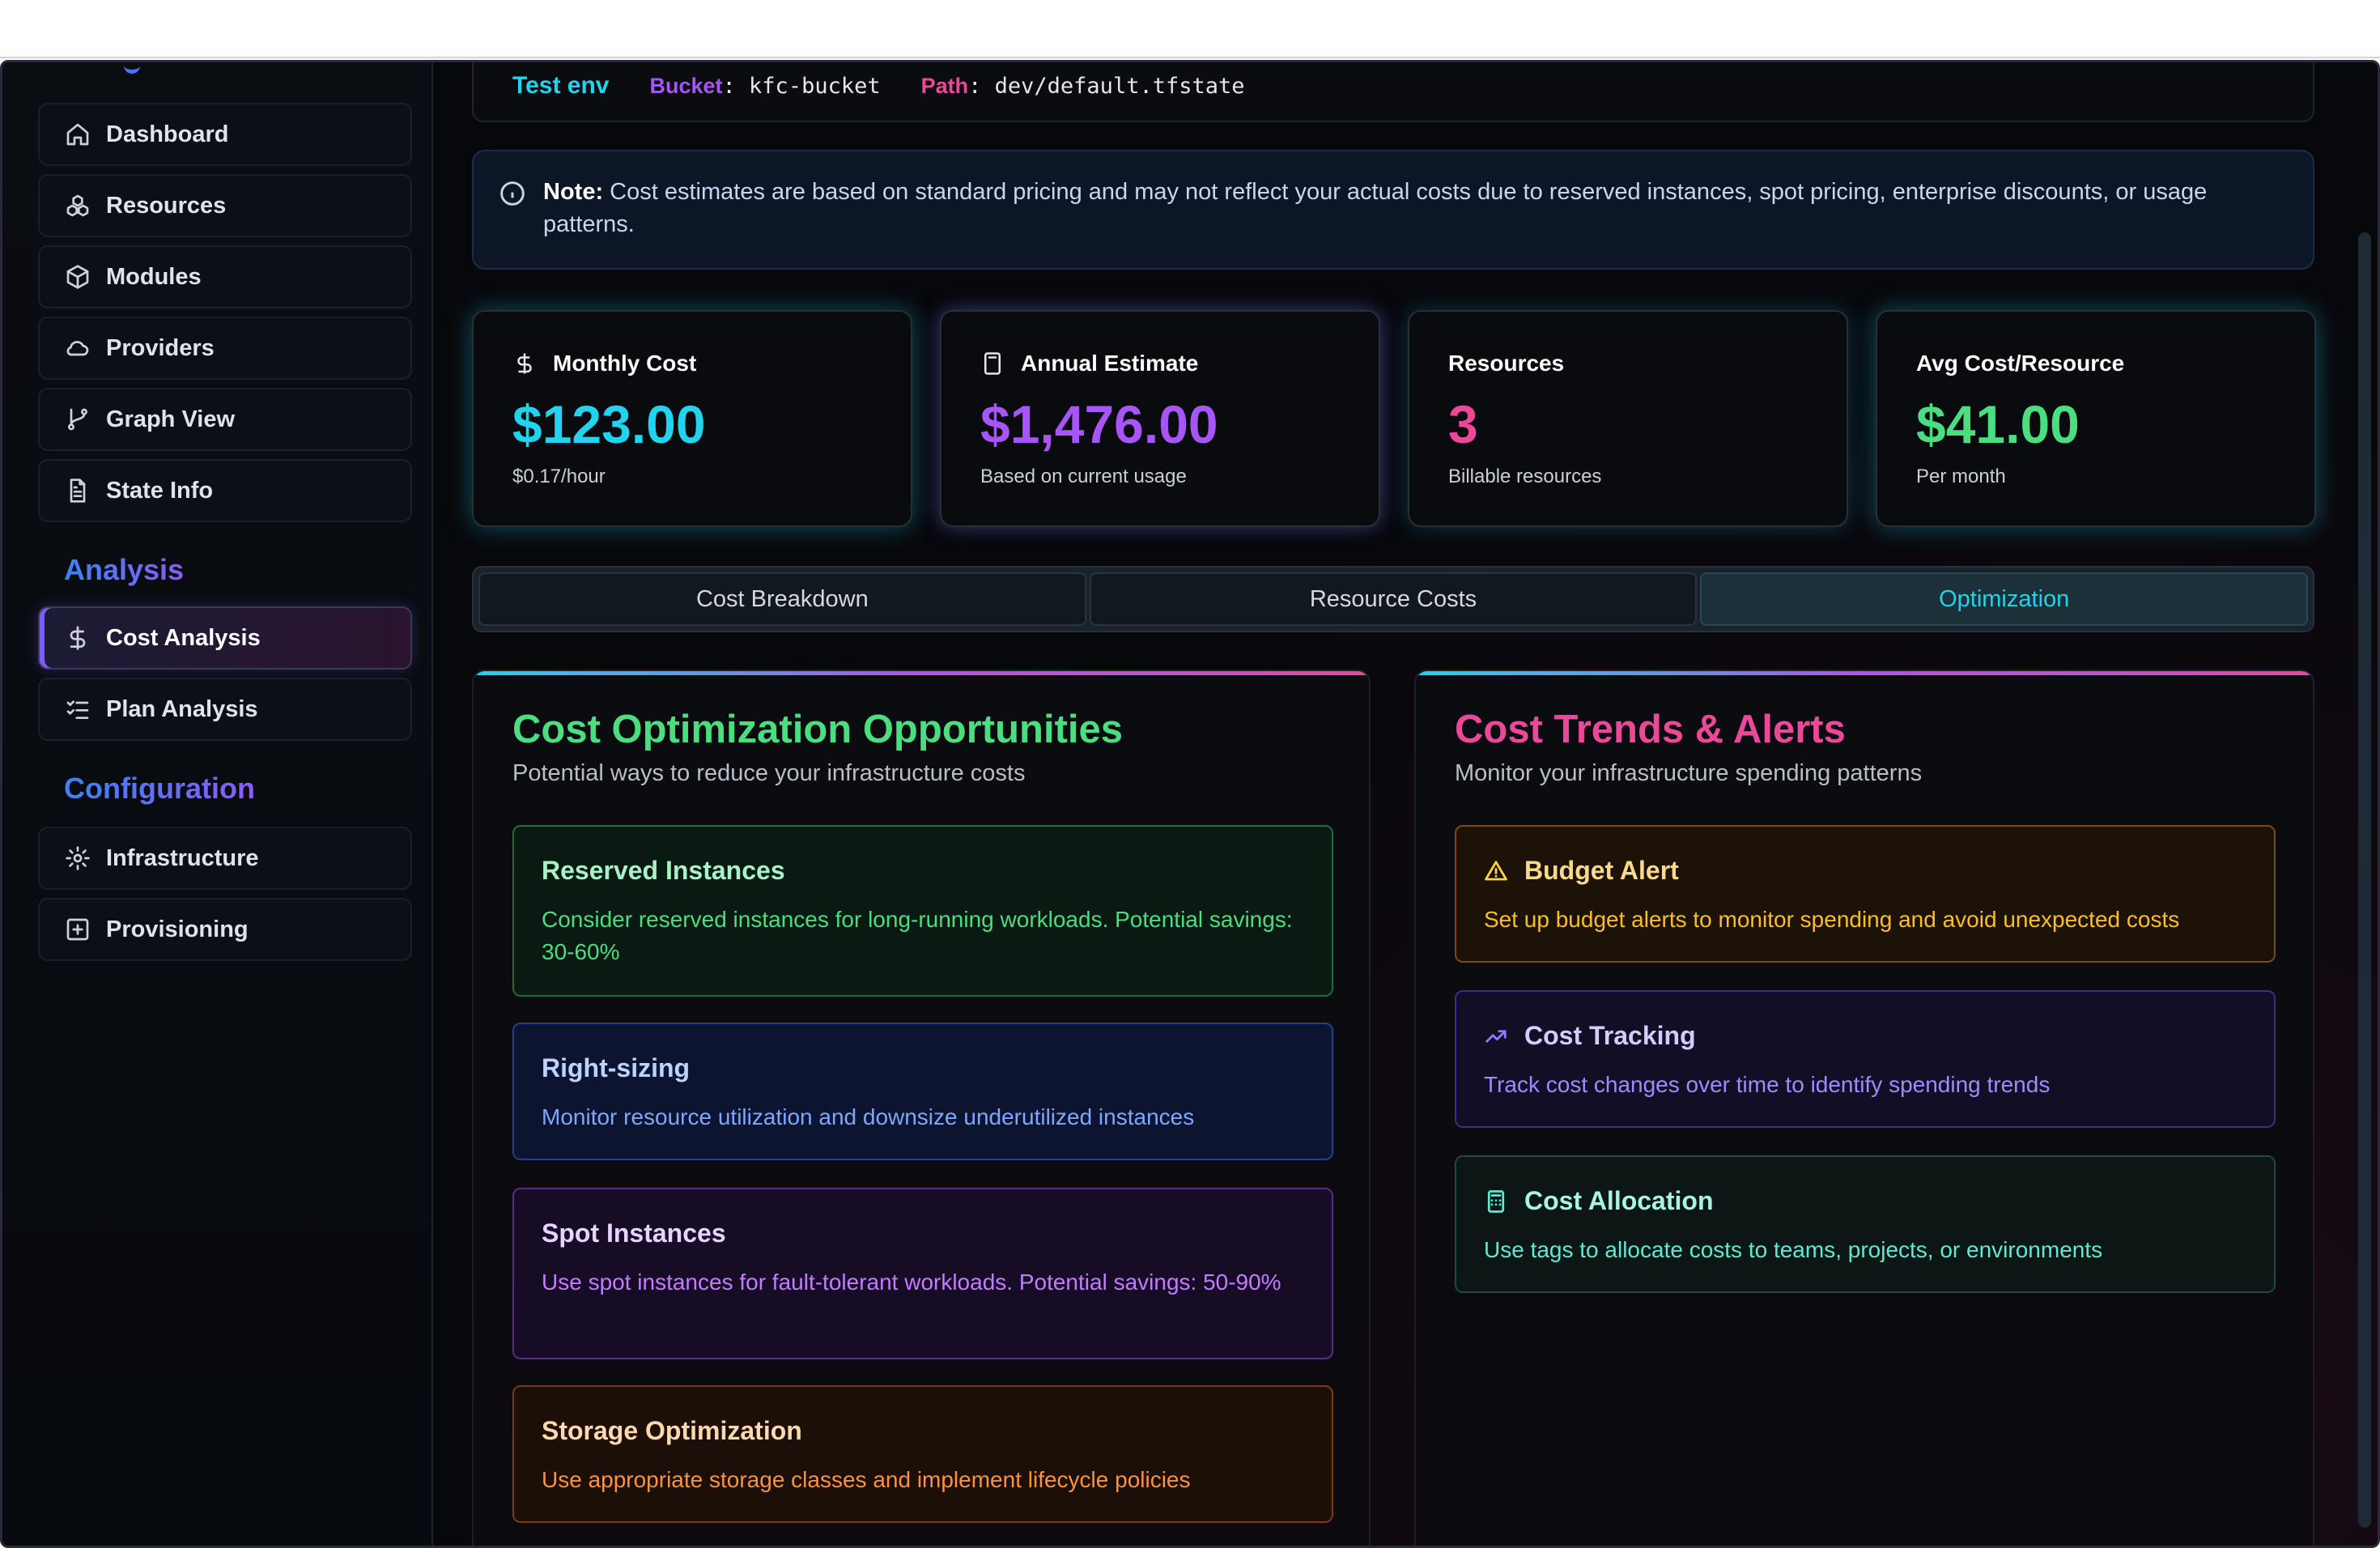  Describe the element at coordinates (818, 729) in the screenshot. I see `optimization-title: Cost Optimization Opportunities` at that location.